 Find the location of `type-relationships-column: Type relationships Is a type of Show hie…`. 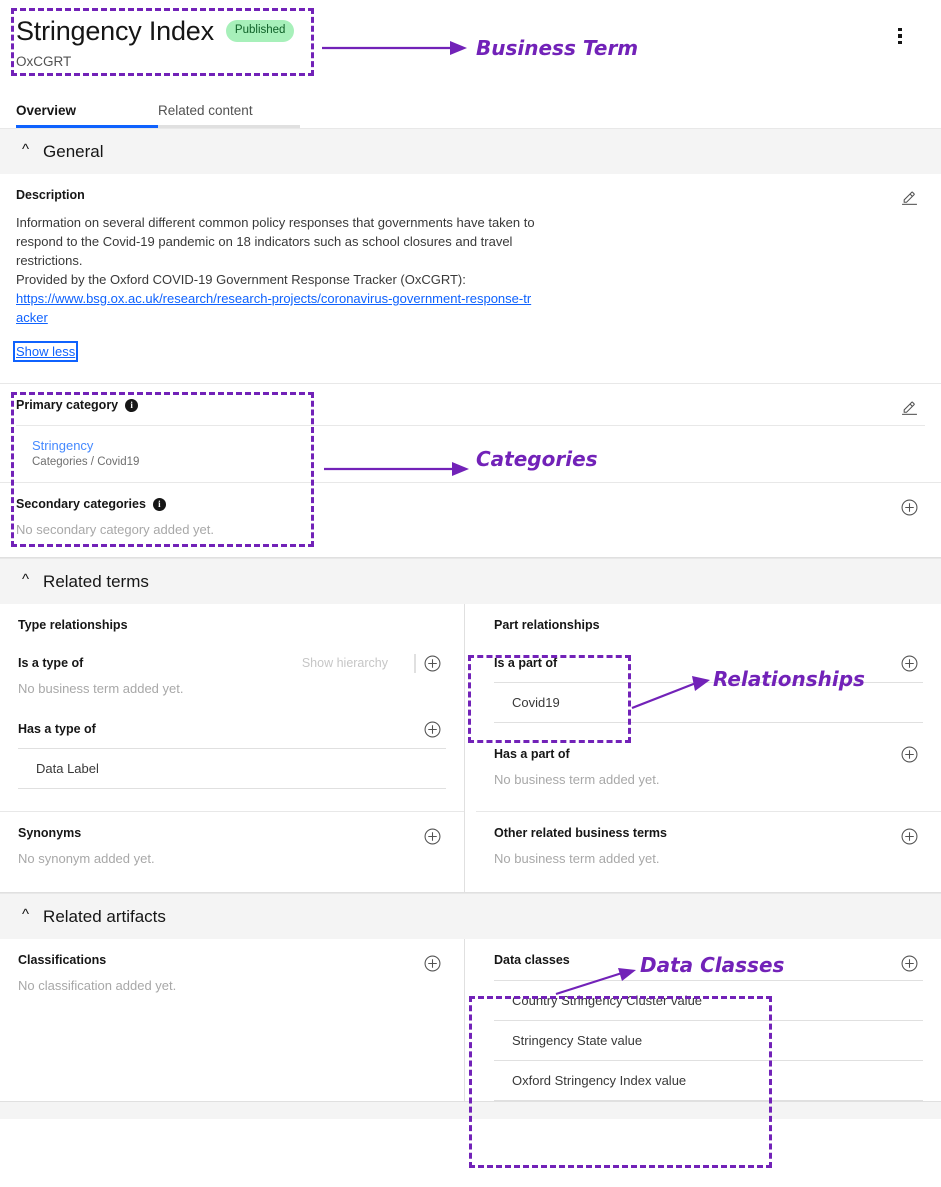

type-relationships-column: Type relationships Is a type of Show hie… is located at coordinates (232, 748).